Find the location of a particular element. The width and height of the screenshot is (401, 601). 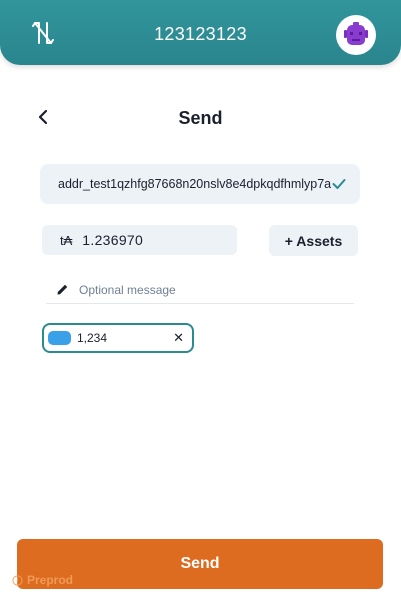

asset-amount-input: 1,234 is located at coordinates (125, 338).